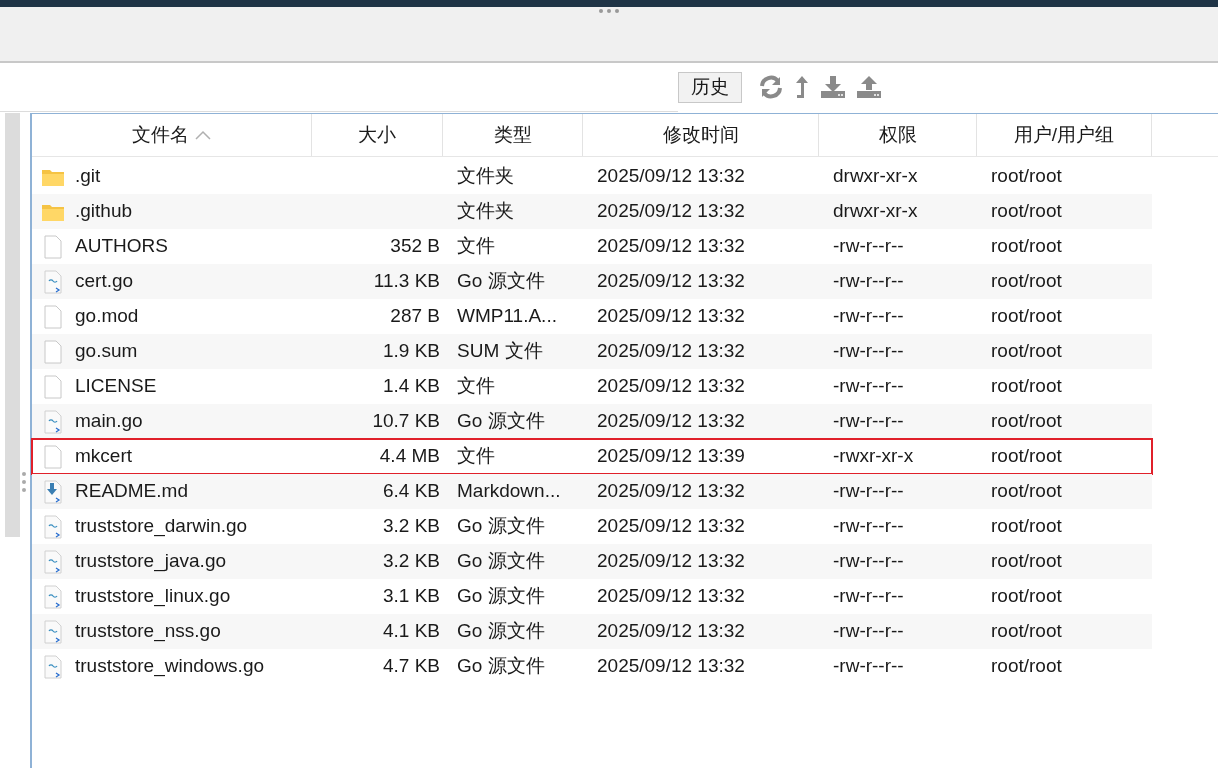 The width and height of the screenshot is (1218, 768). What do you see at coordinates (88, 176) in the screenshot?
I see `file-name: .git` at bounding box center [88, 176].